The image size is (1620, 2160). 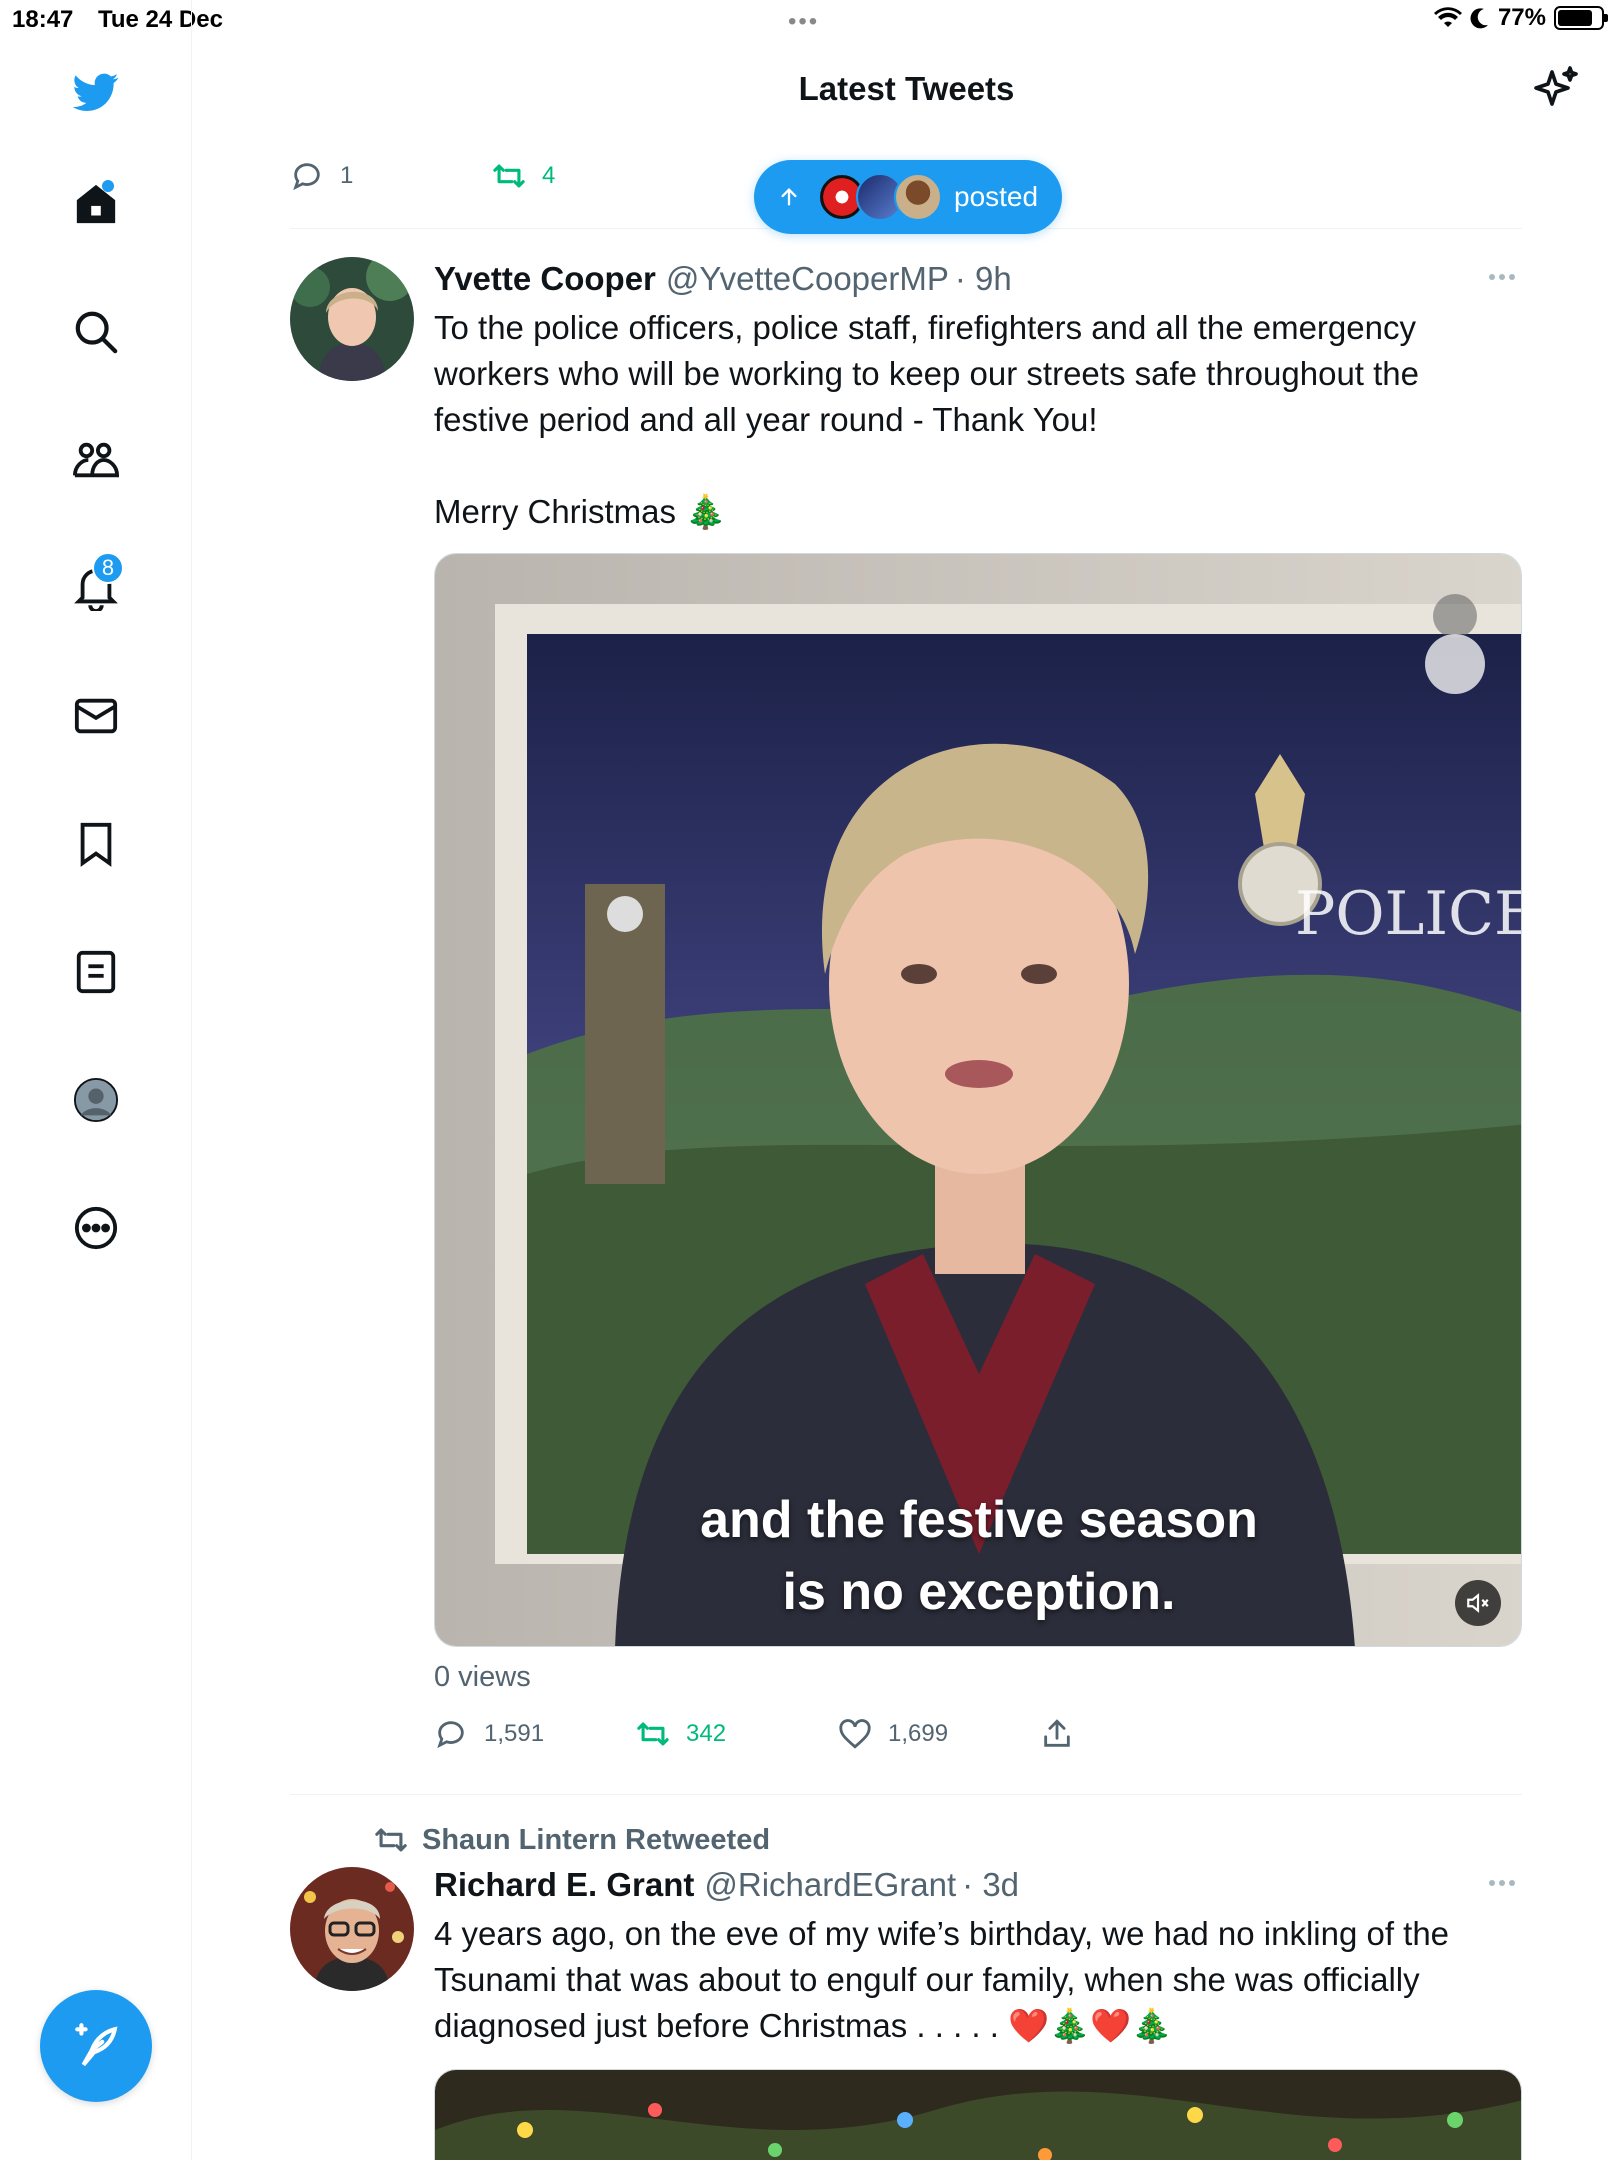 I want to click on sparkle-icon, so click(x=1556, y=88).